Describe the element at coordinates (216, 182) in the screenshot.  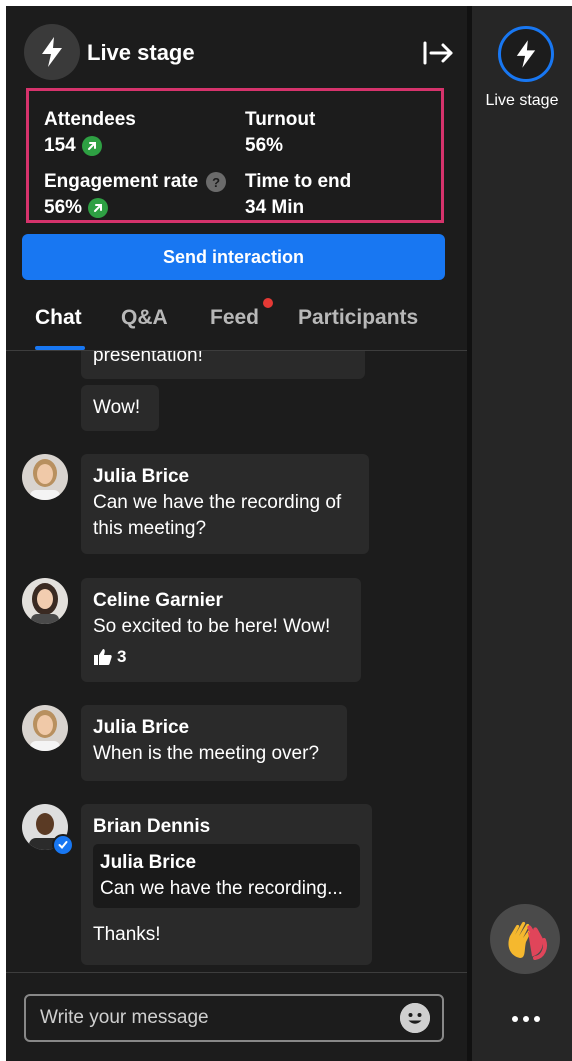
I see `help-icon: ?` at that location.